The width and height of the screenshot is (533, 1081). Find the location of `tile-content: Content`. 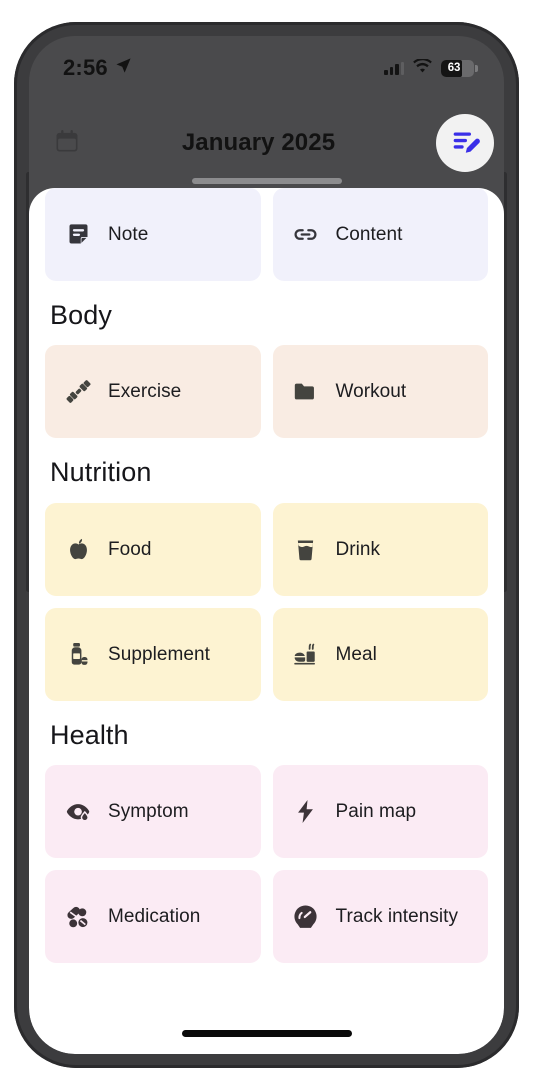

tile-content: Content is located at coordinates (380, 234).